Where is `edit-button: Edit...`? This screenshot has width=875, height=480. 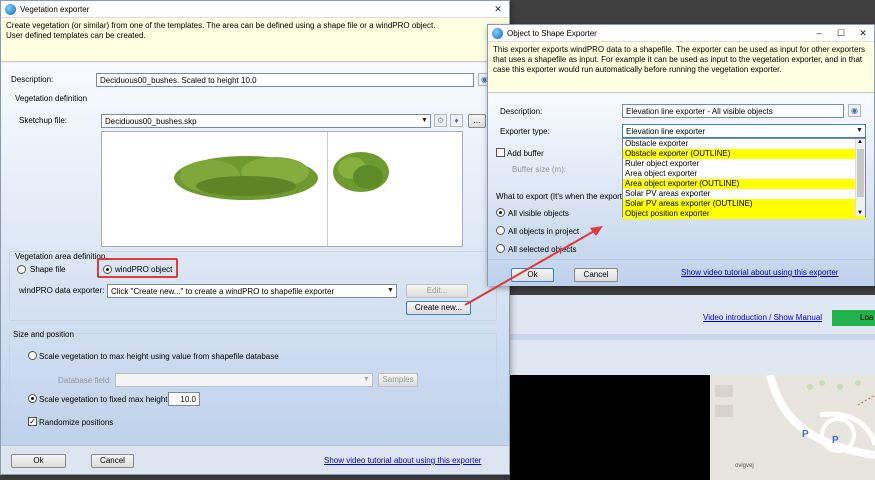
edit-button: Edit... is located at coordinates (437, 291).